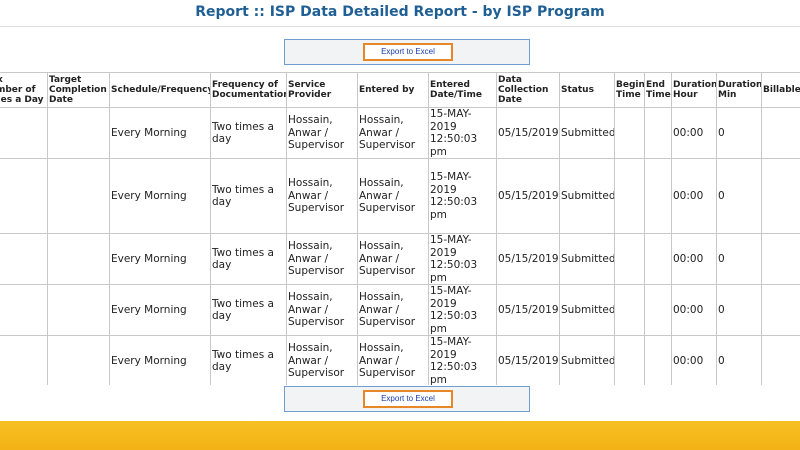 This screenshot has height=450, width=800. I want to click on column-header-schedule: Schedule/Frequency, so click(160, 90).